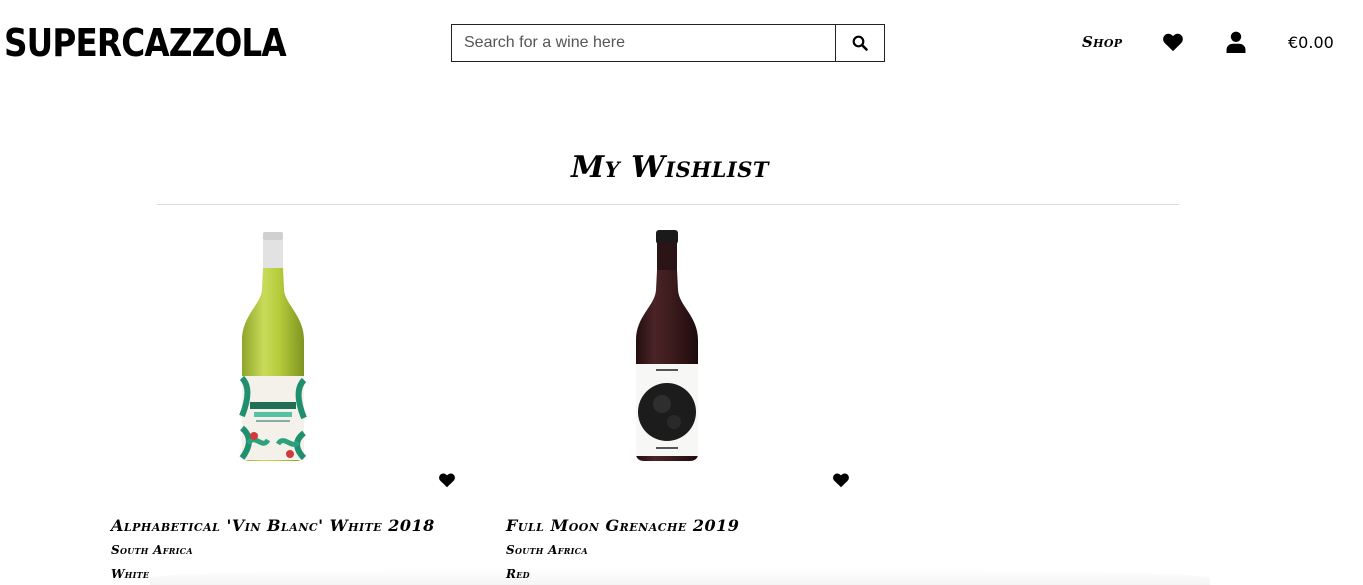 The height and width of the screenshot is (585, 1363). I want to click on search-input, so click(643, 43).